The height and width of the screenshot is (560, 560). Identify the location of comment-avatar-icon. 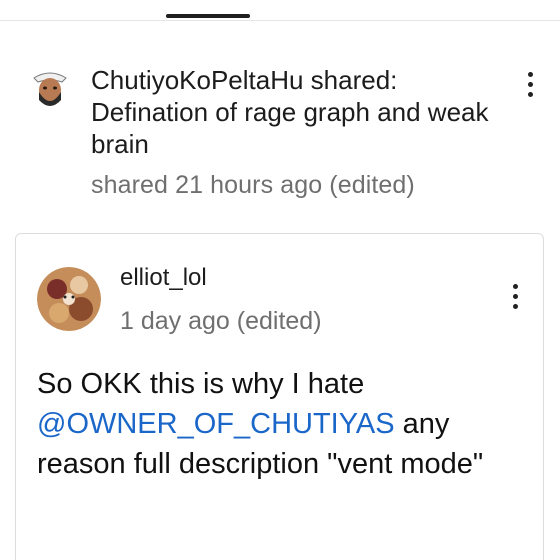
(69, 299).